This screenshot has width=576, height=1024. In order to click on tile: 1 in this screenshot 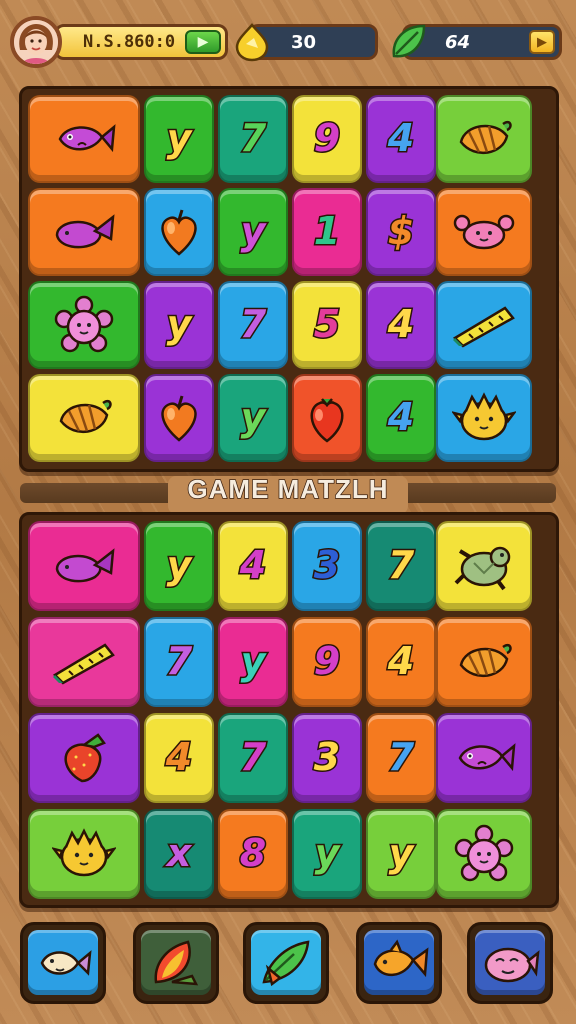, I will do `click(327, 232)`.